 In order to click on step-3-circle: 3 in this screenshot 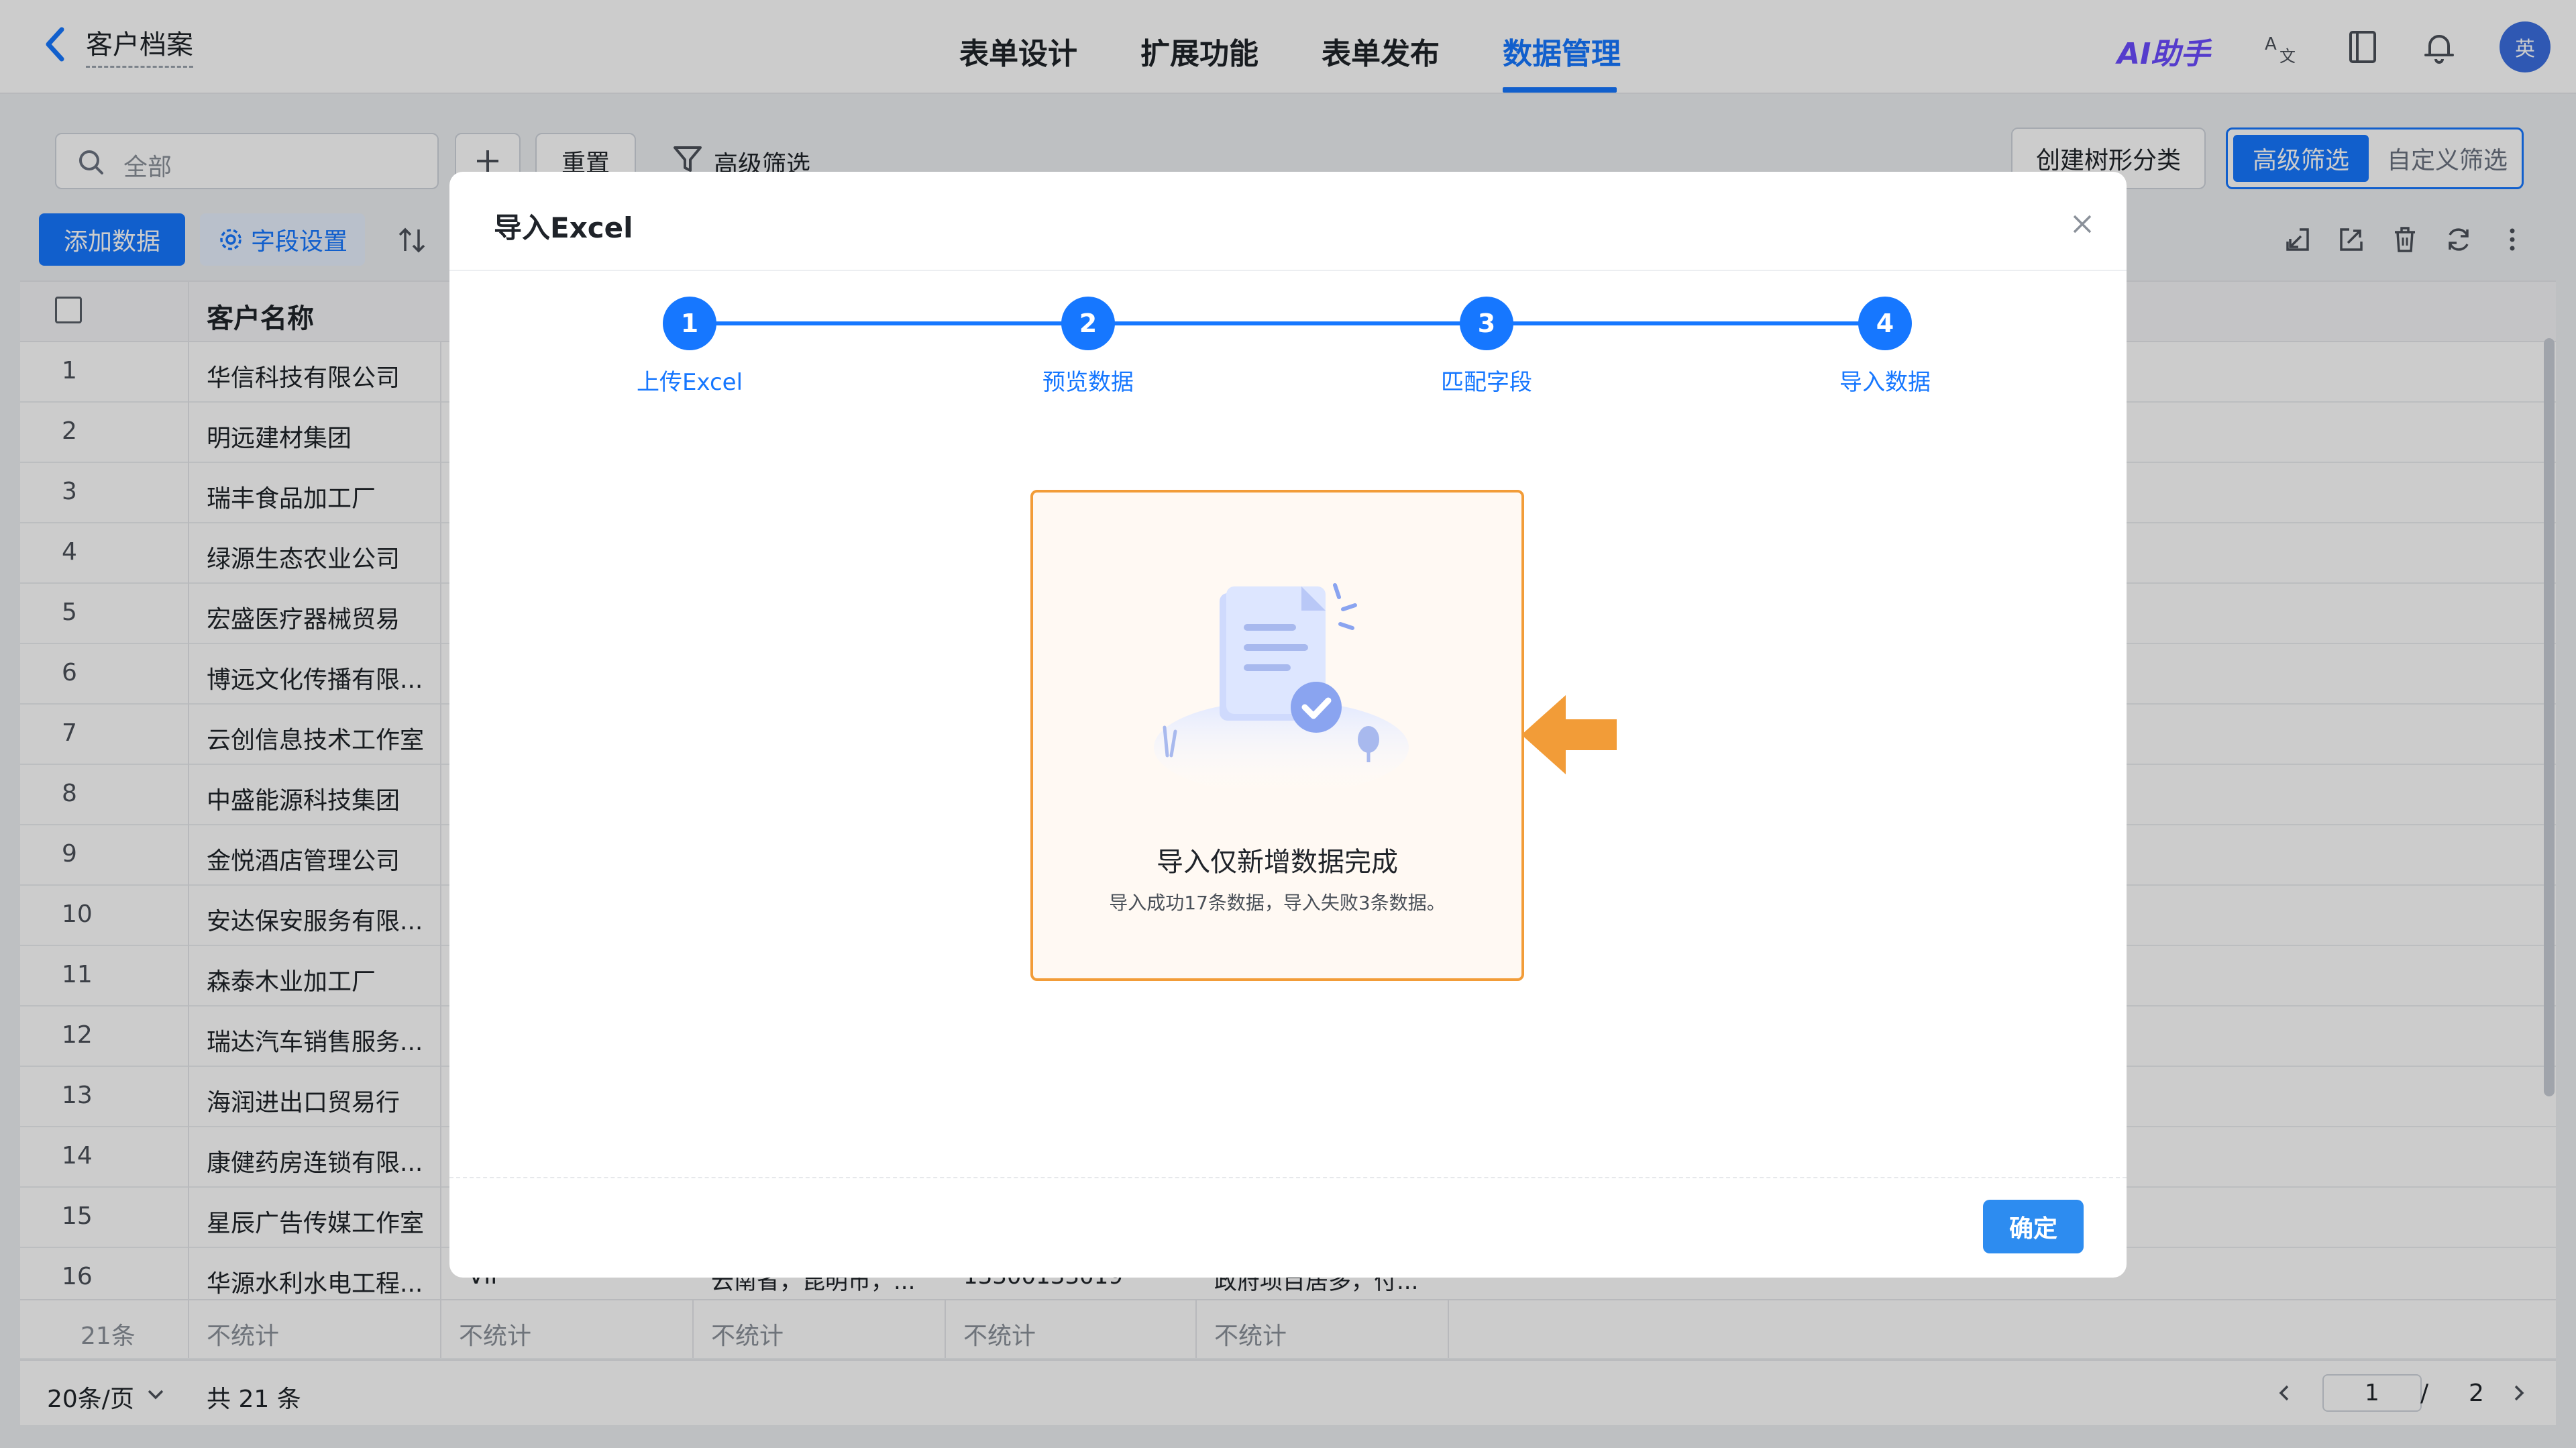, I will do `click(1486, 323)`.